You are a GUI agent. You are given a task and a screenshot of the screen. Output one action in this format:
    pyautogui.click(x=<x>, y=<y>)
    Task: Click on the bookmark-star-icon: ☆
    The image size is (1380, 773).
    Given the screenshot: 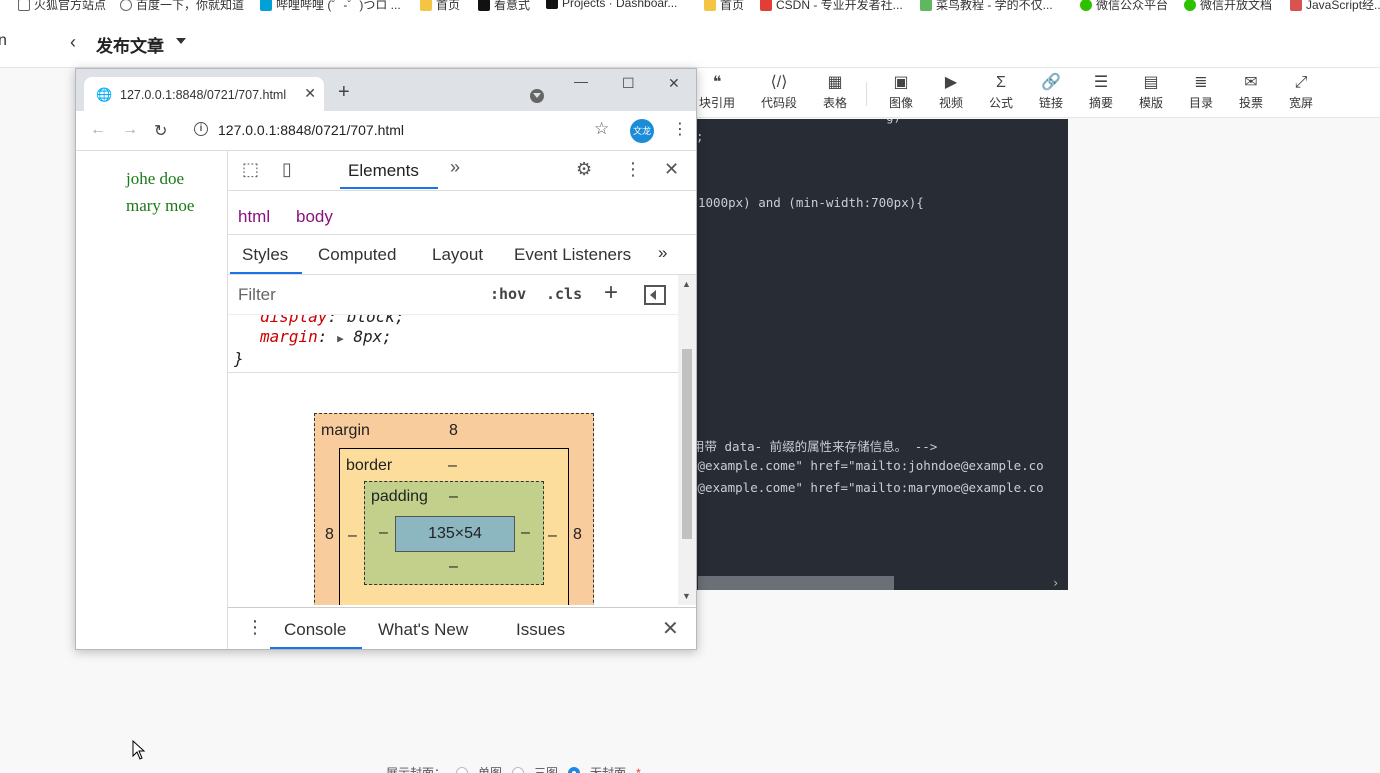 What is the action you would take?
    pyautogui.click(x=601, y=129)
    